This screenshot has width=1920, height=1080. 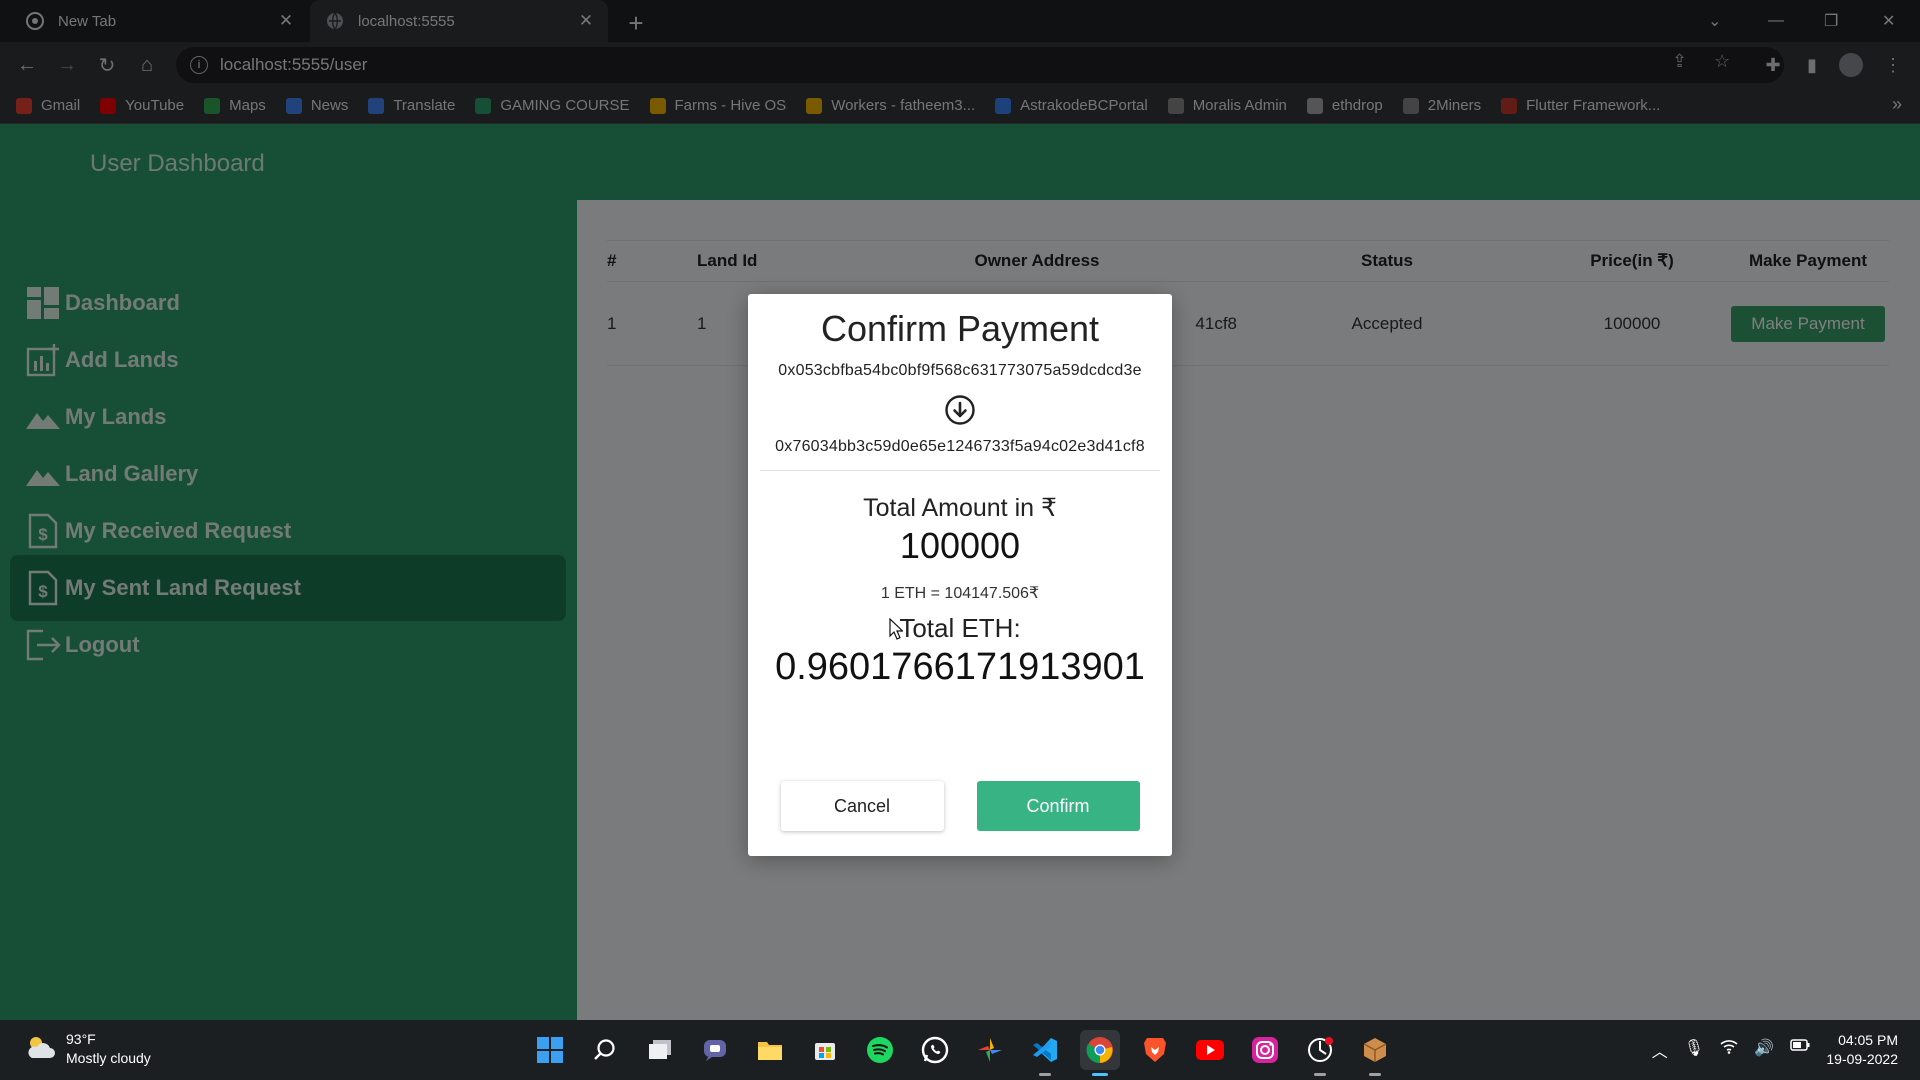 What do you see at coordinates (1862, 1059) in the screenshot?
I see `clock-date: 19-09-2022` at bounding box center [1862, 1059].